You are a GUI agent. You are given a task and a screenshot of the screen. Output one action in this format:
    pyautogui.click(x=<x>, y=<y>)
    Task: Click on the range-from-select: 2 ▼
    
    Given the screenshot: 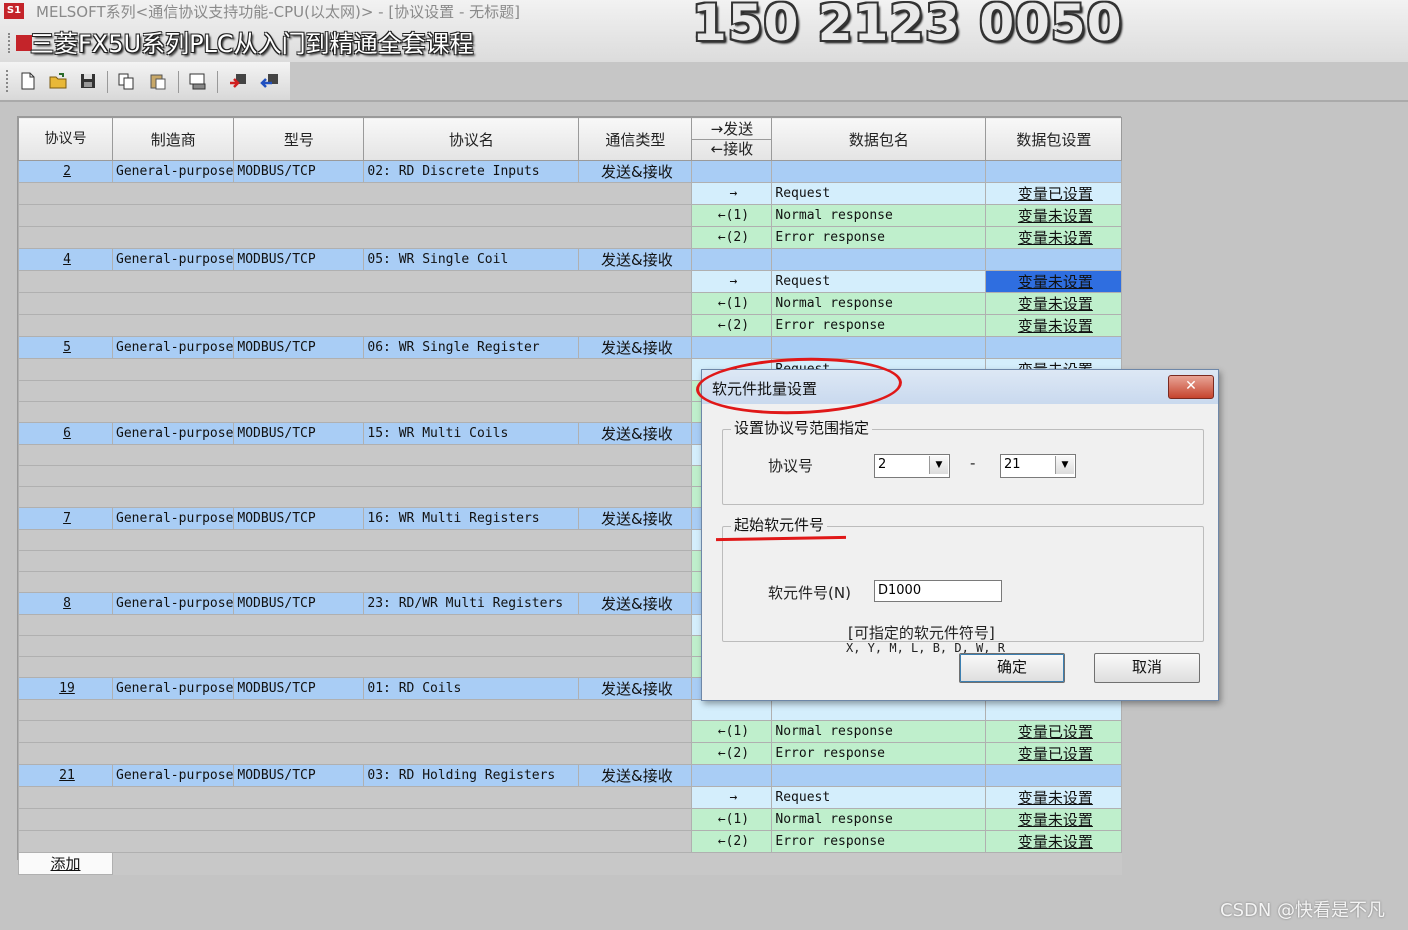 What is the action you would take?
    pyautogui.click(x=912, y=466)
    